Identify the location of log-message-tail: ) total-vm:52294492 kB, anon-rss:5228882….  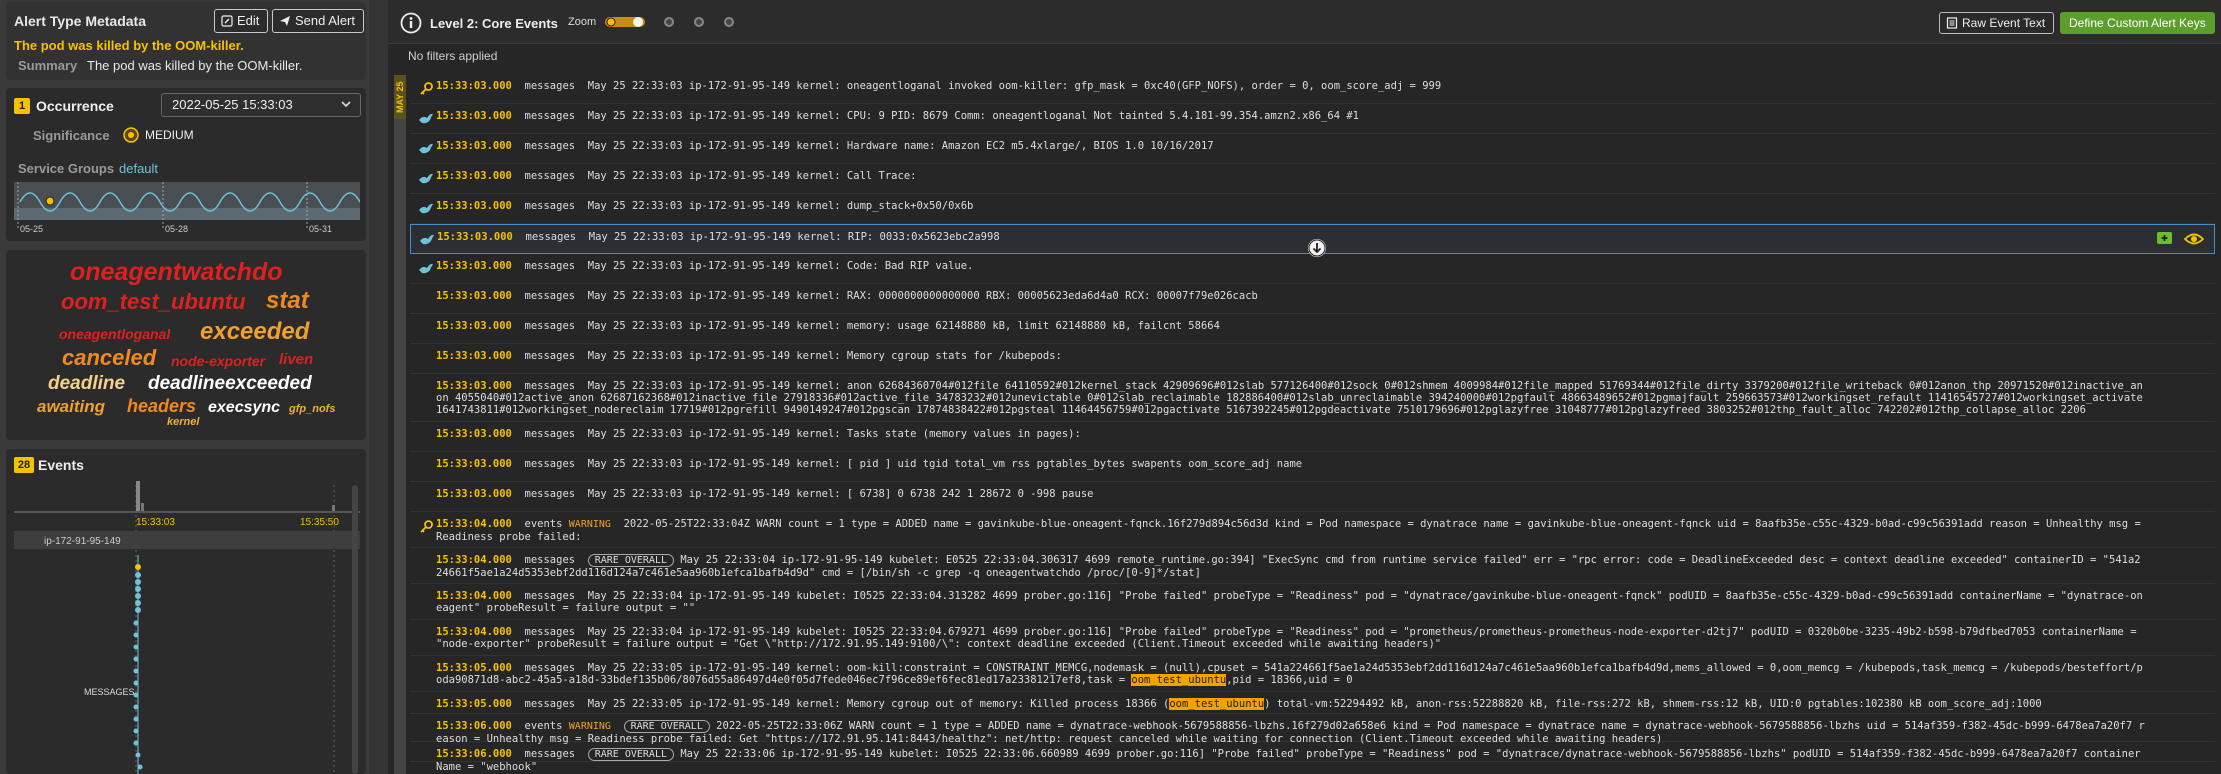
(1653, 704).